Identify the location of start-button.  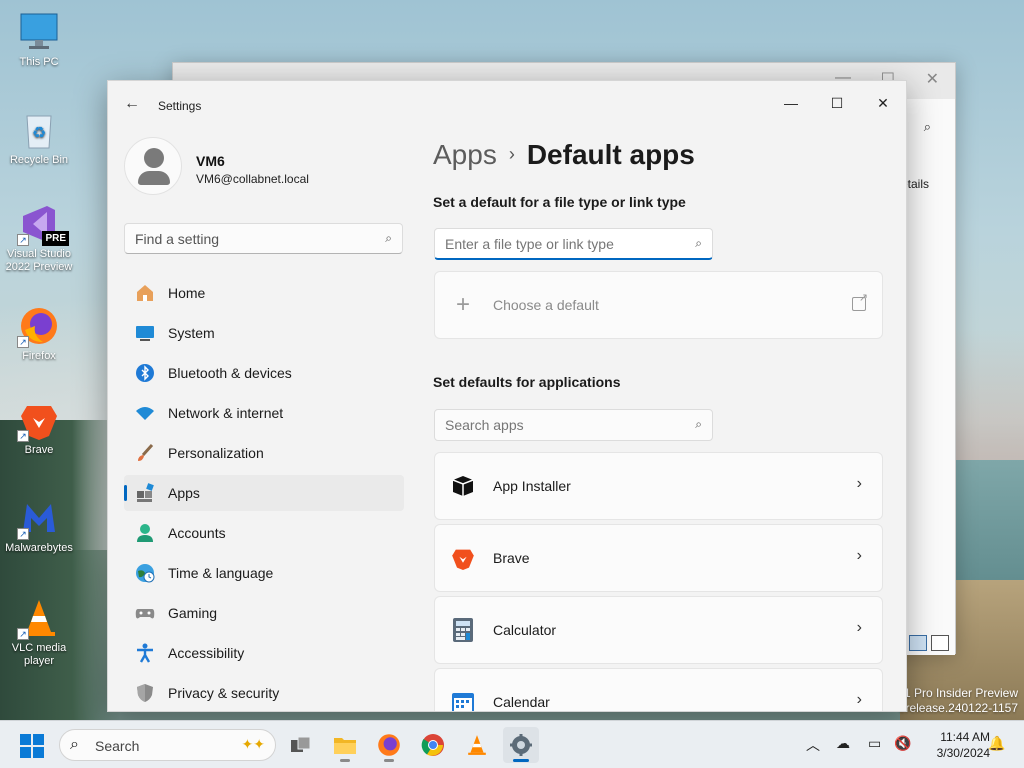
(32, 746).